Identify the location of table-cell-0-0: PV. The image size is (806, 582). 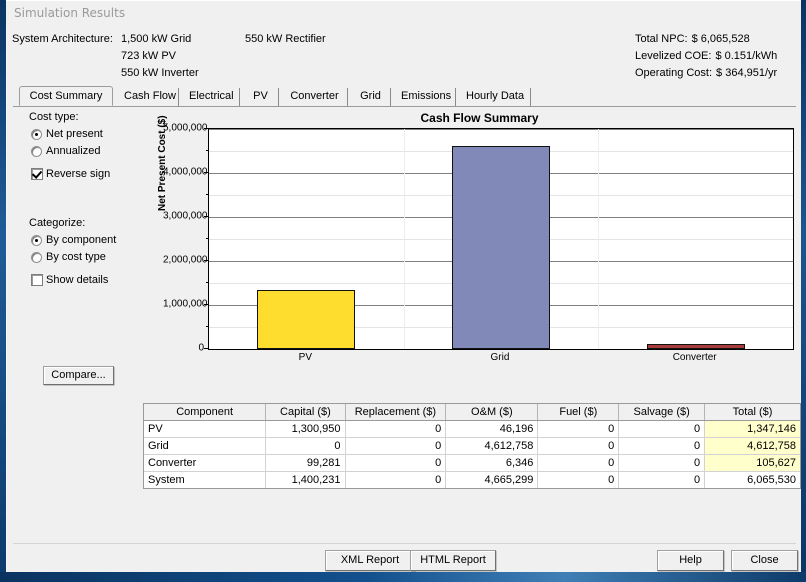
(205, 429).